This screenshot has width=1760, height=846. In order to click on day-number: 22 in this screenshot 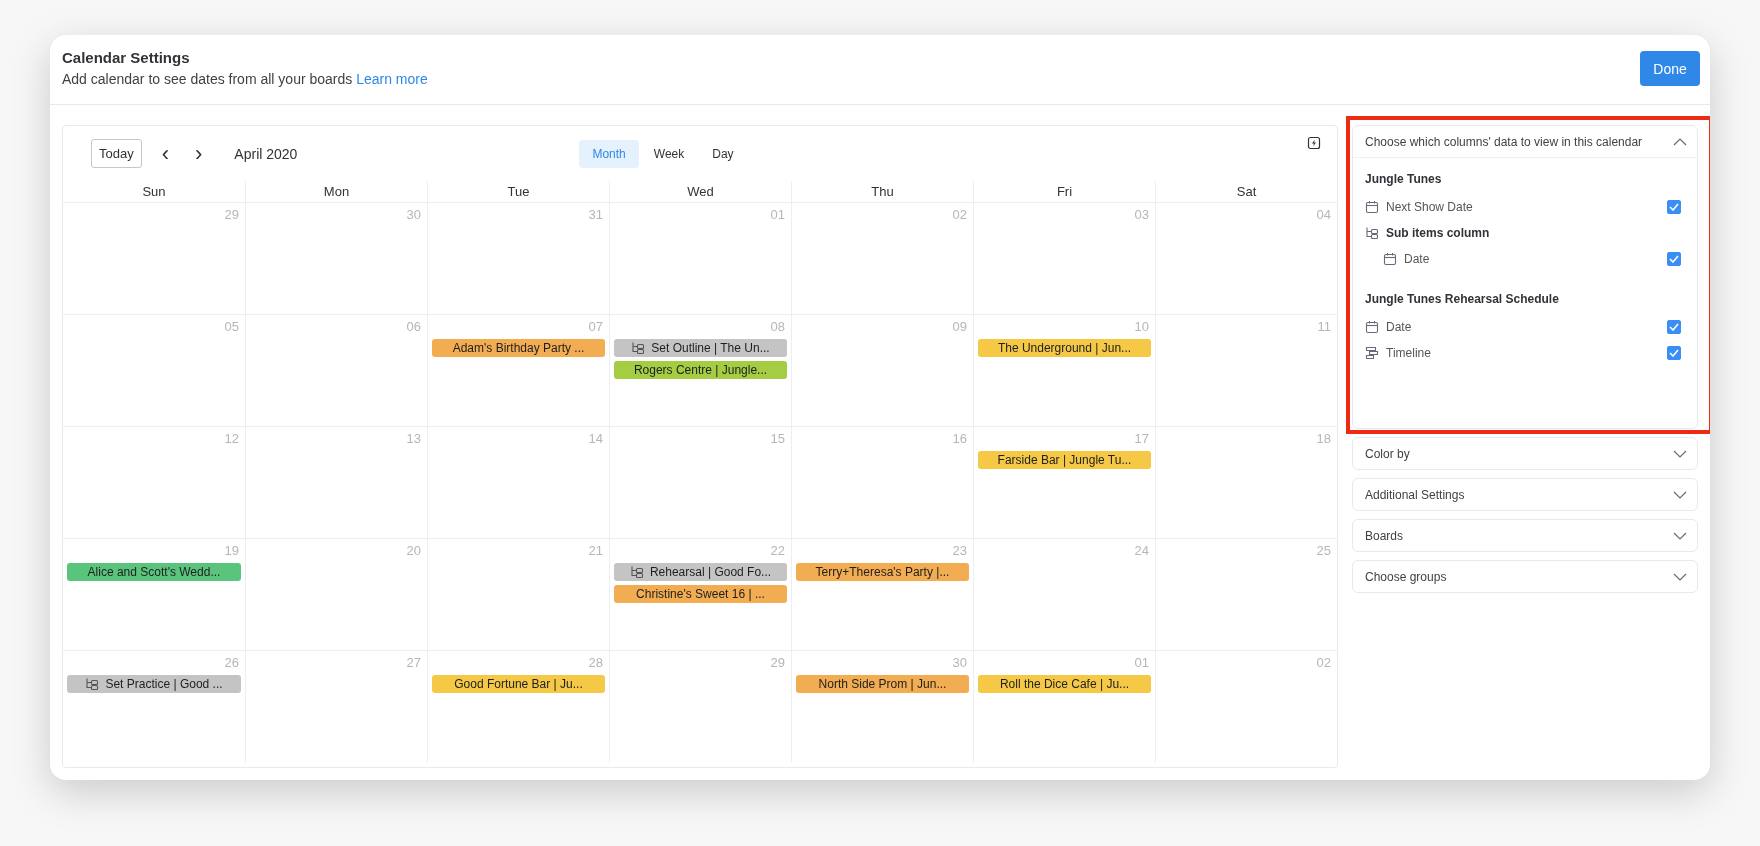, I will do `click(777, 551)`.